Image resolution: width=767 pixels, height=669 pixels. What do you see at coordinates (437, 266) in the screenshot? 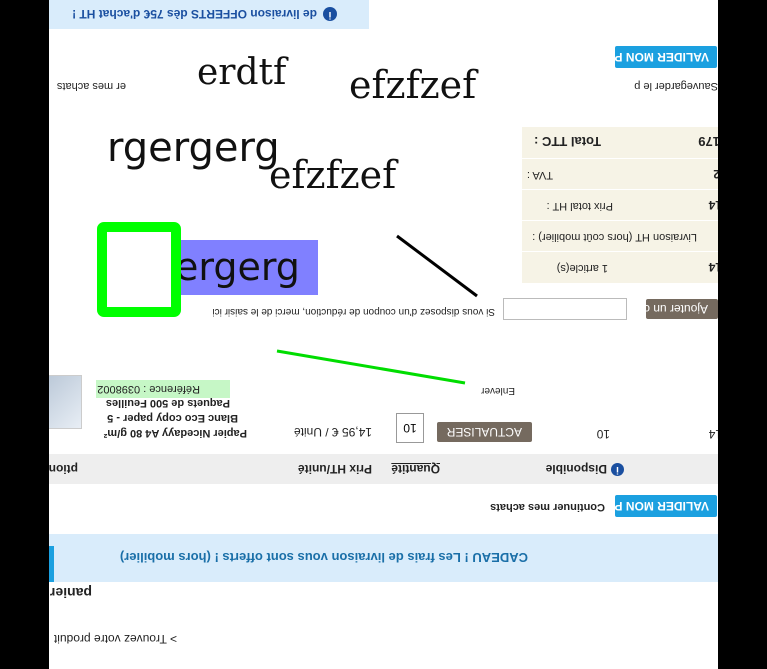
I see `black-line` at bounding box center [437, 266].